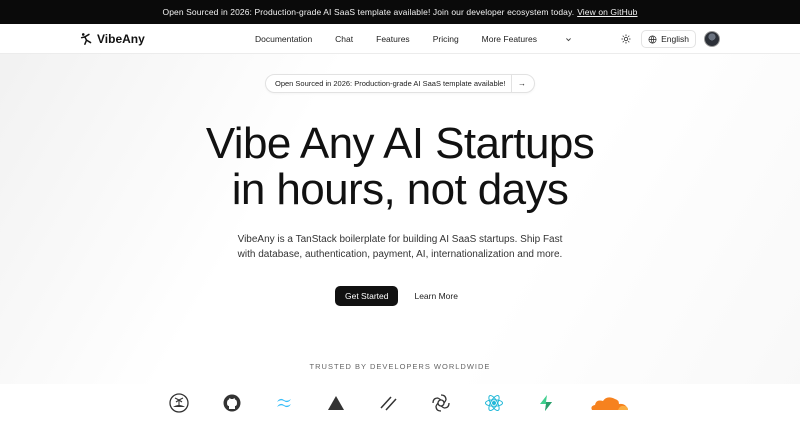  Describe the element at coordinates (509, 39) in the screenshot. I see `nav-more-label: More Features` at that location.